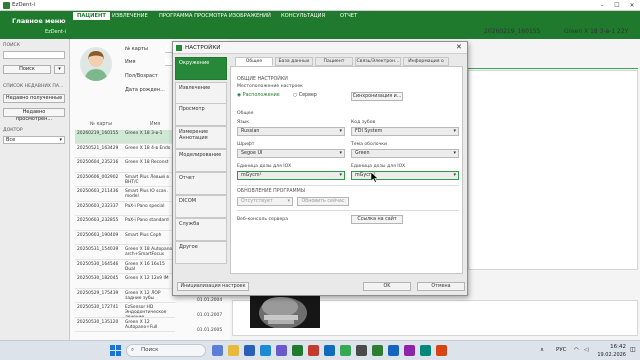 The width and height of the screenshot is (640, 360). What do you see at coordinates (34, 140) in the screenshot?
I see `doctor-select: Все ▾` at bounding box center [34, 140].